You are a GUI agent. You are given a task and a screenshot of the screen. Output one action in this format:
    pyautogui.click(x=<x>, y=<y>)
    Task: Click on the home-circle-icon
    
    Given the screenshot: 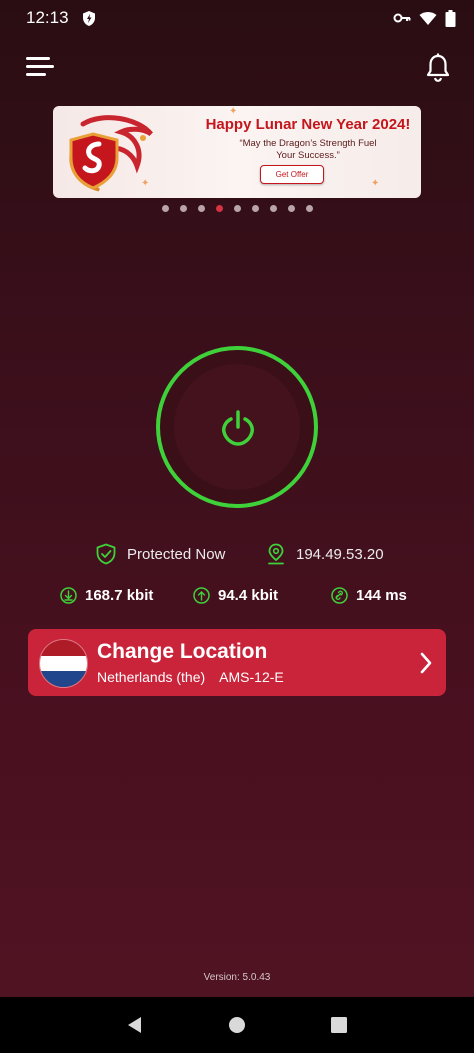 What is the action you would take?
    pyautogui.click(x=237, y=1025)
    